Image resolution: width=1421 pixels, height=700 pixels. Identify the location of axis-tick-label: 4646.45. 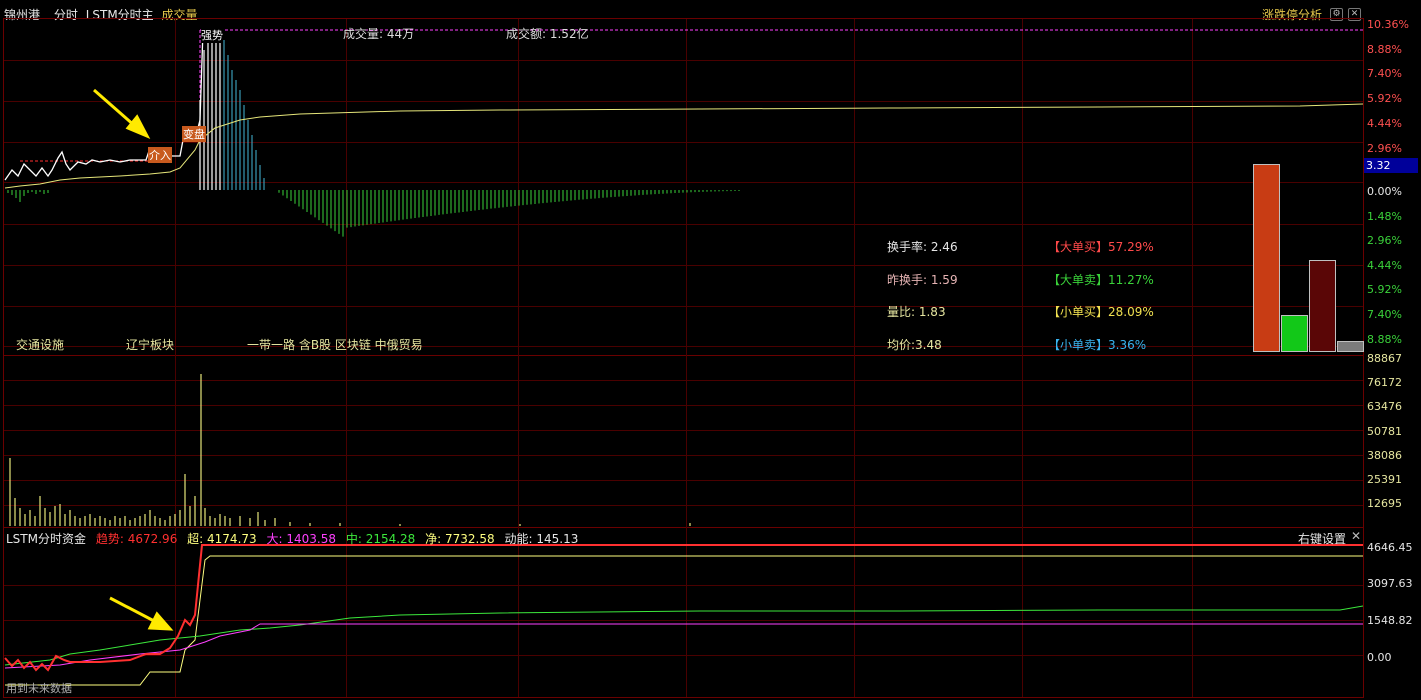
(1390, 547).